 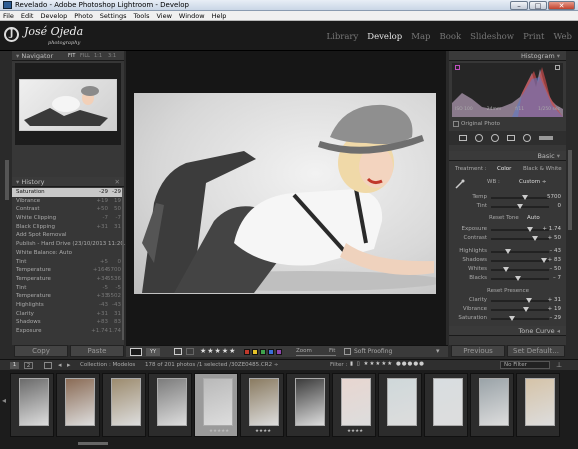 I want to click on red-eye-icon, so click(x=495, y=138).